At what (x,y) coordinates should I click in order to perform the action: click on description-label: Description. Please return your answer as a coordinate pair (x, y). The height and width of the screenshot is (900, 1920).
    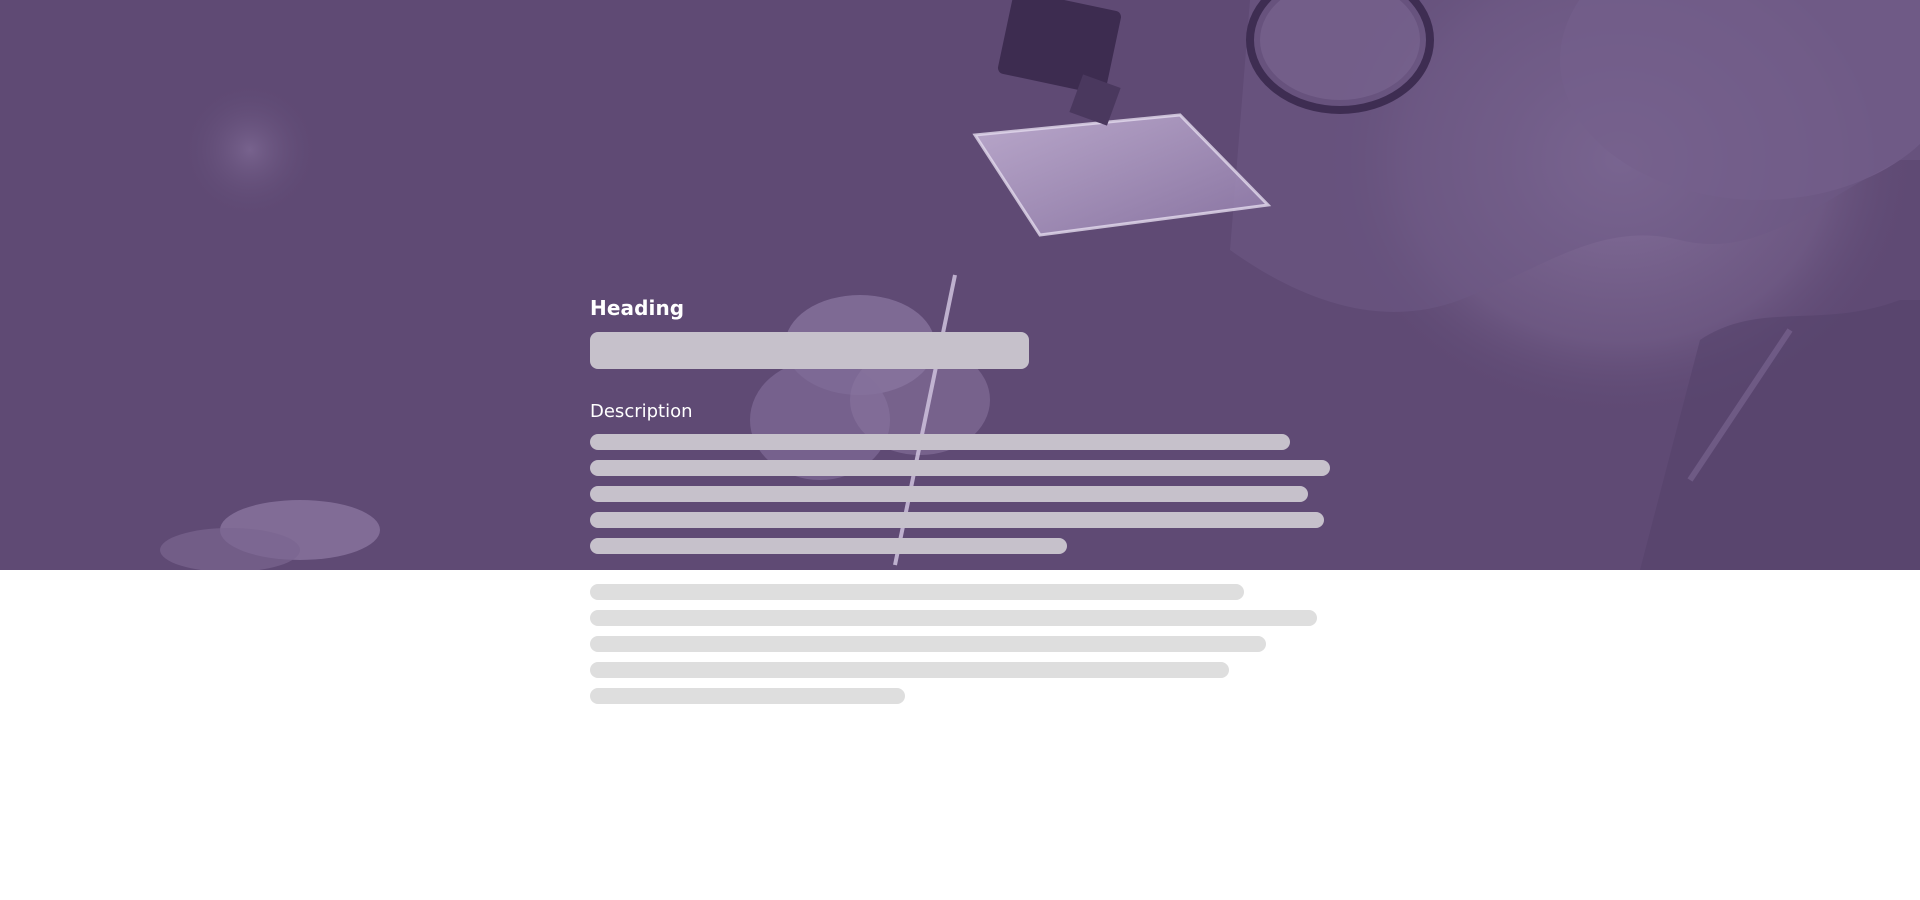
    Looking at the image, I should click on (641, 411).